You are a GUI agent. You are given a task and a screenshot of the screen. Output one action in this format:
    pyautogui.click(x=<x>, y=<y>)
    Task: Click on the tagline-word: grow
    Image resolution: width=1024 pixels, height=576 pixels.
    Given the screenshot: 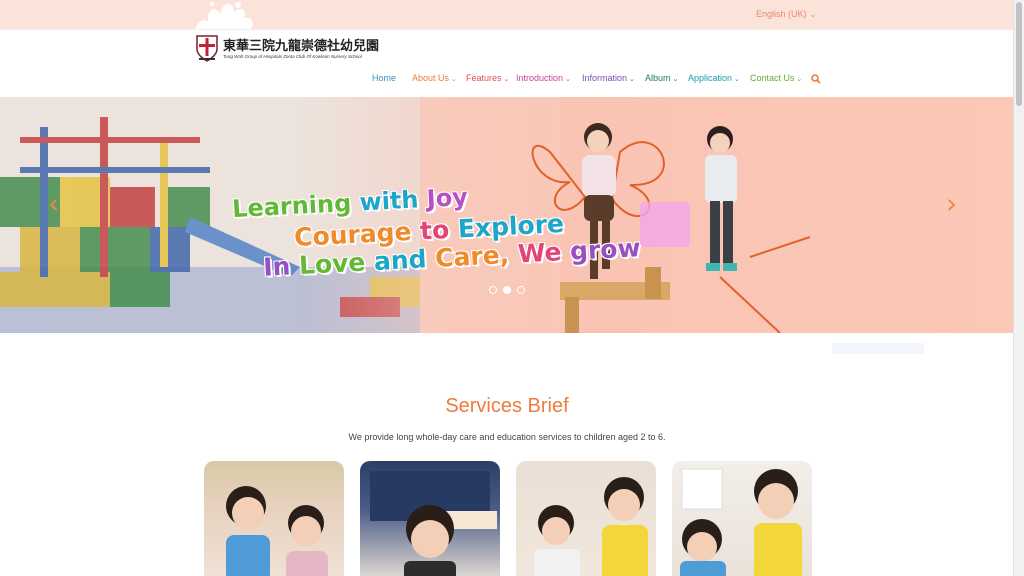 What is the action you would take?
    pyautogui.click(x=605, y=249)
    